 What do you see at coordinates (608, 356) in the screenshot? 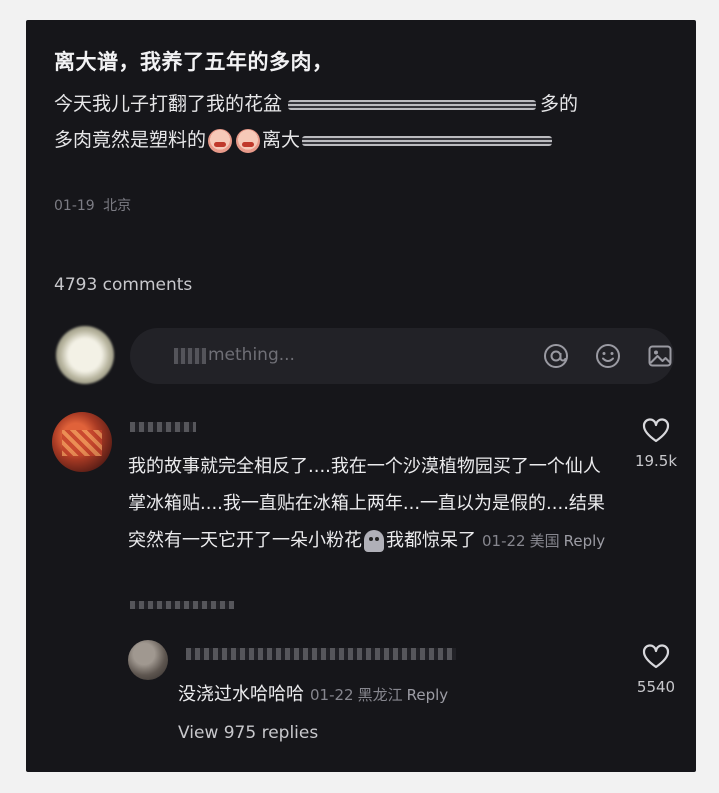
I see `emoji-icon` at bounding box center [608, 356].